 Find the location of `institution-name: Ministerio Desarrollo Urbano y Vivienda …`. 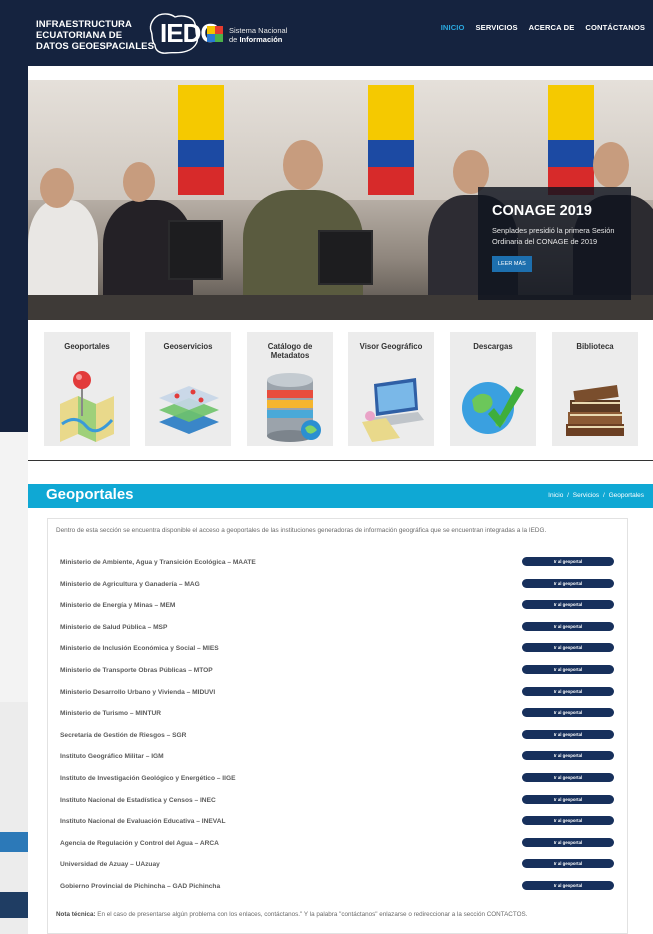

institution-name: Ministerio Desarrollo Urbano y Vivienda … is located at coordinates (138, 692).